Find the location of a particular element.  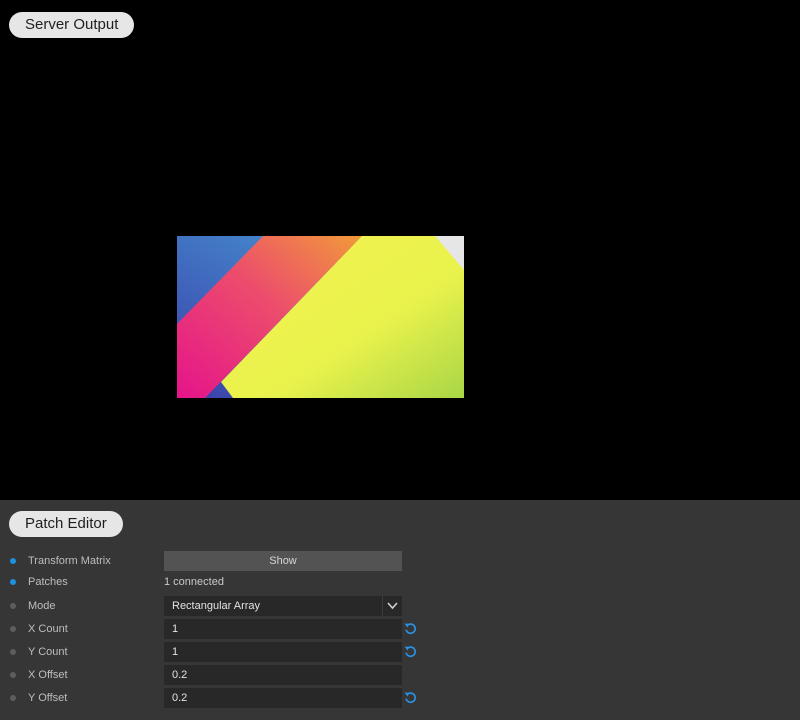

x-count-input: 1 is located at coordinates (283, 629).